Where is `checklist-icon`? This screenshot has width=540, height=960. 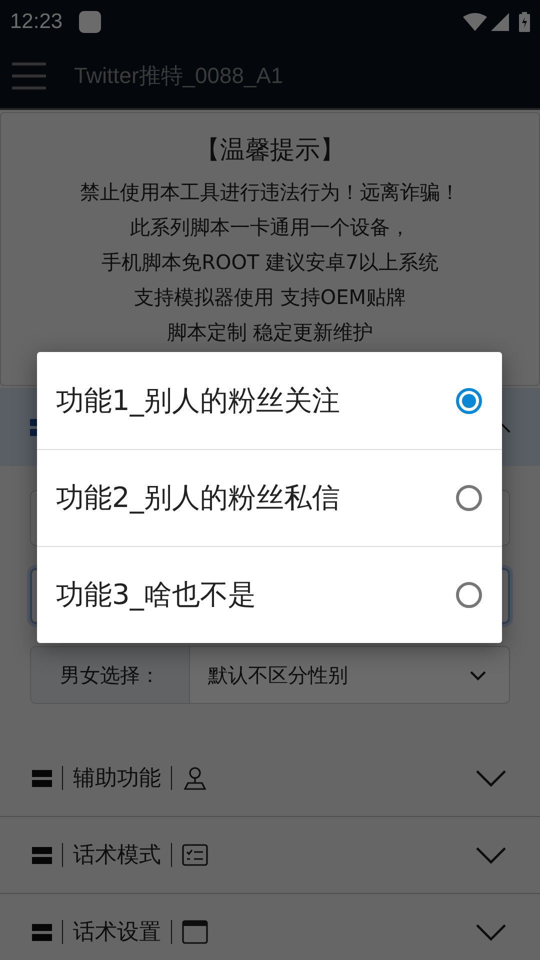 checklist-icon is located at coordinates (195, 855).